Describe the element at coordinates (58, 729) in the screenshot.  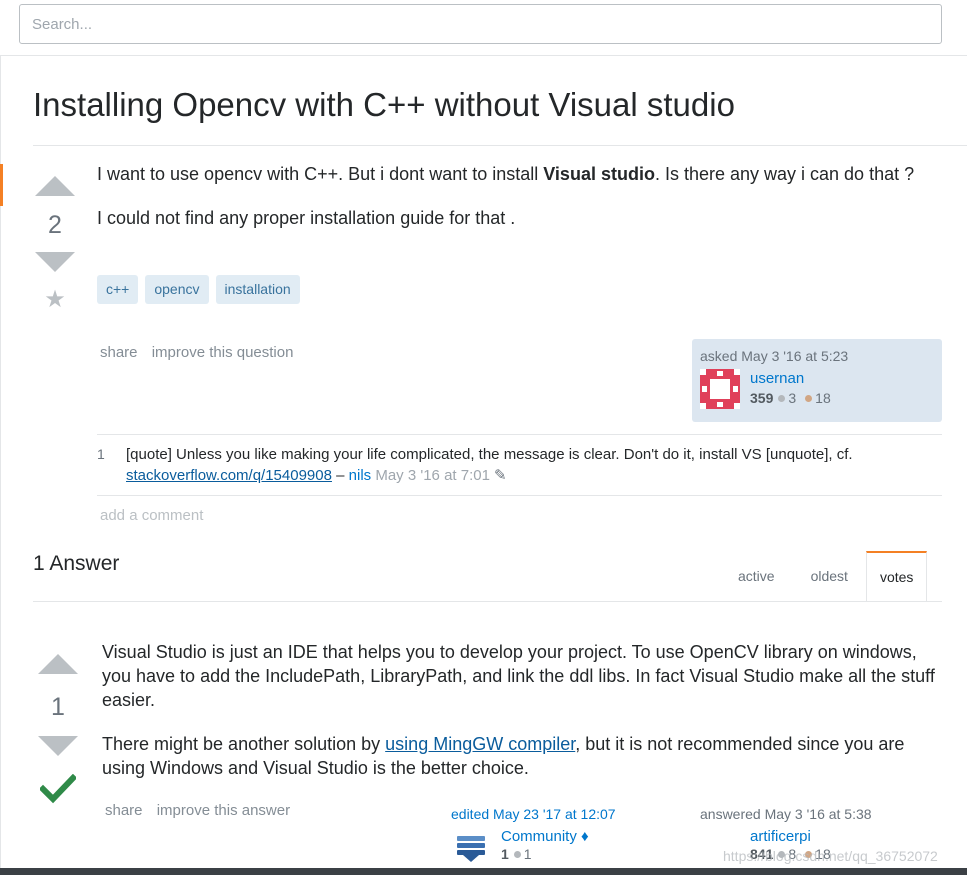
I see `answer-vote-cell: 1` at that location.